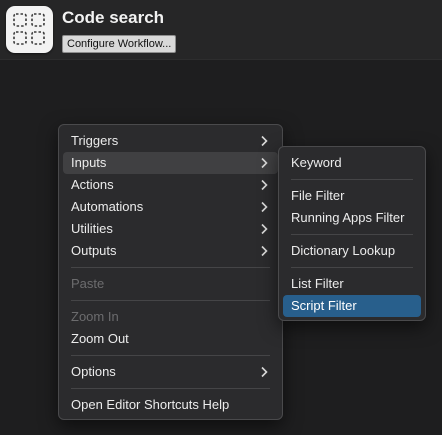 This screenshot has height=435, width=442. Describe the element at coordinates (352, 163) in the screenshot. I see `submenu-item-keyword: Keyword` at that location.